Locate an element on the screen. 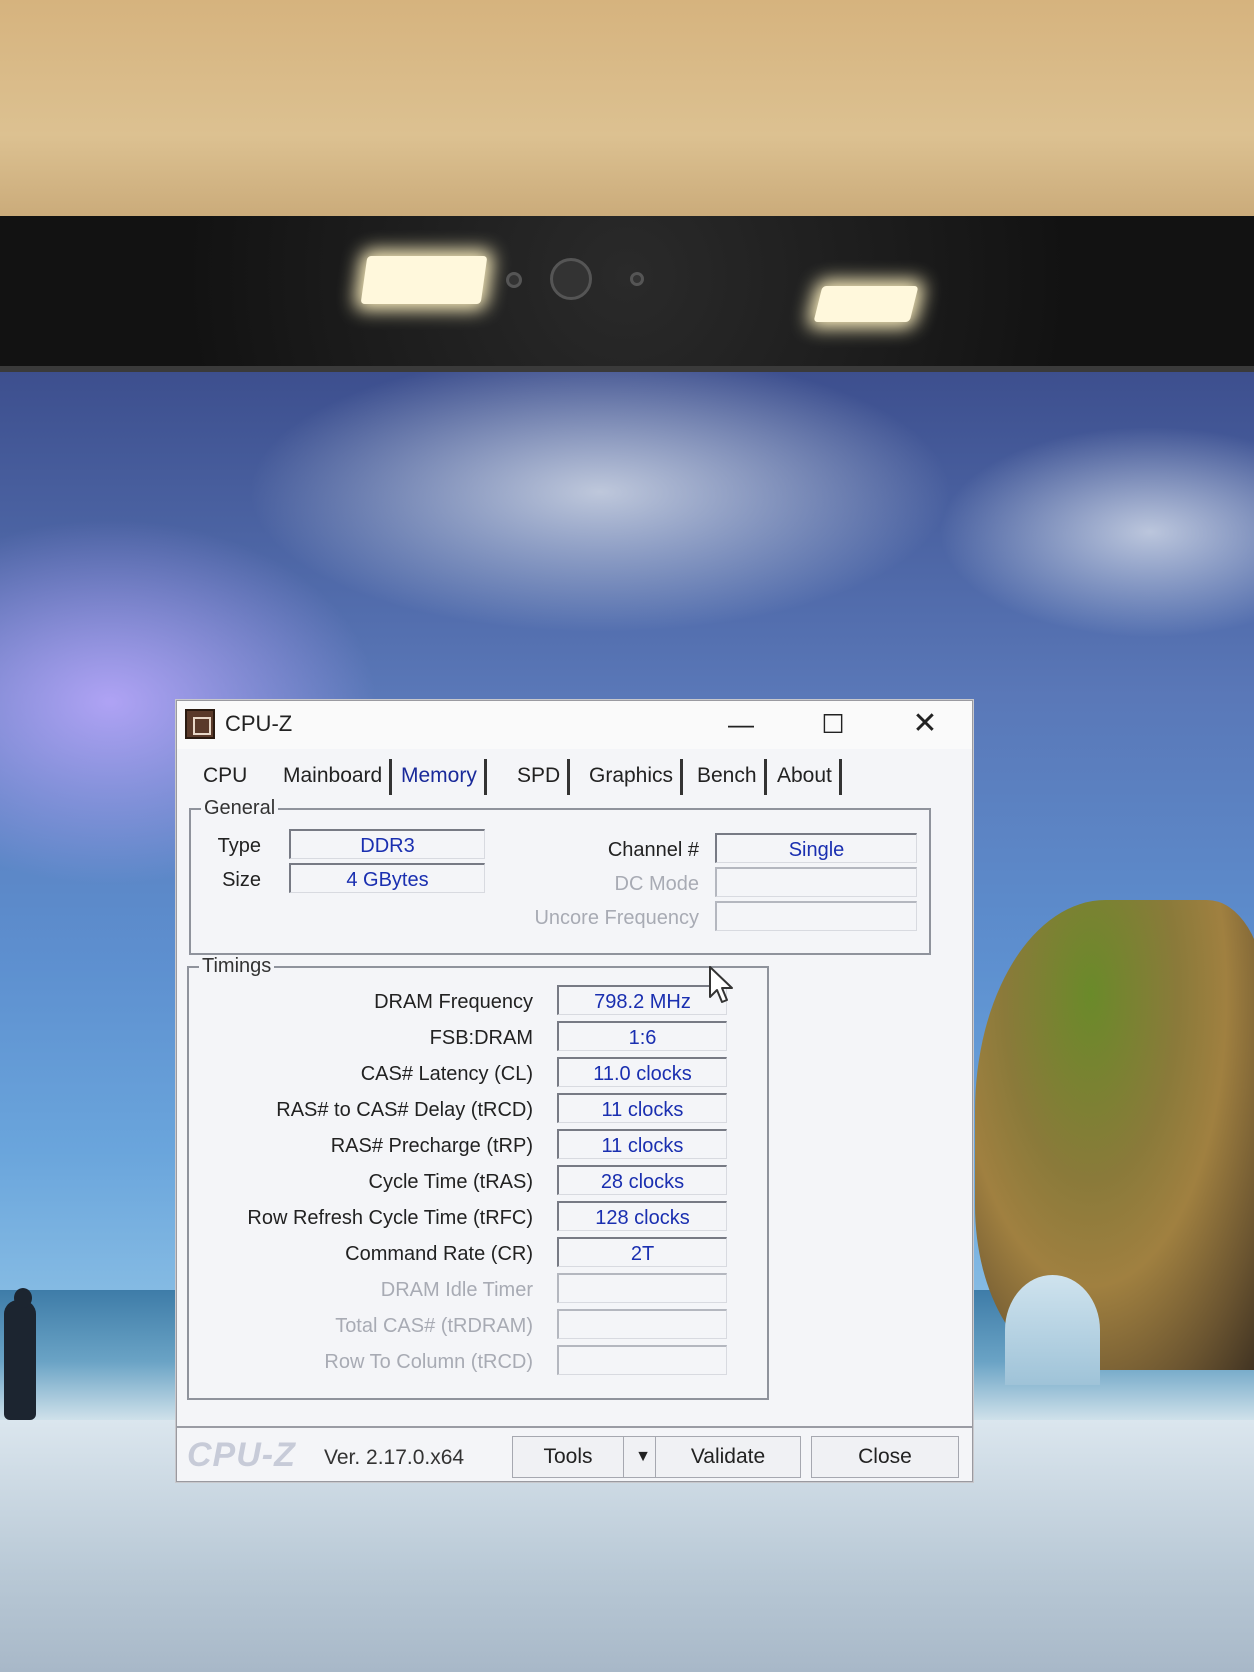  wallpaper-runner is located at coordinates (20, 1360).